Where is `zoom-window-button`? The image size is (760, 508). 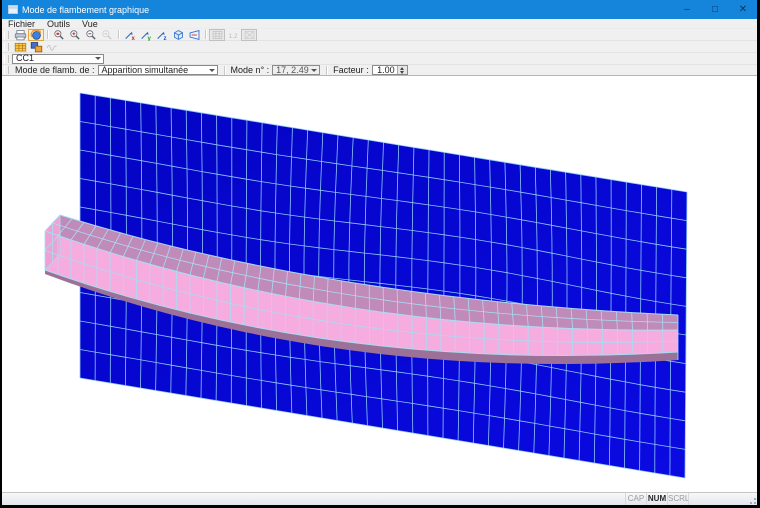
zoom-window-button is located at coordinates (59, 35).